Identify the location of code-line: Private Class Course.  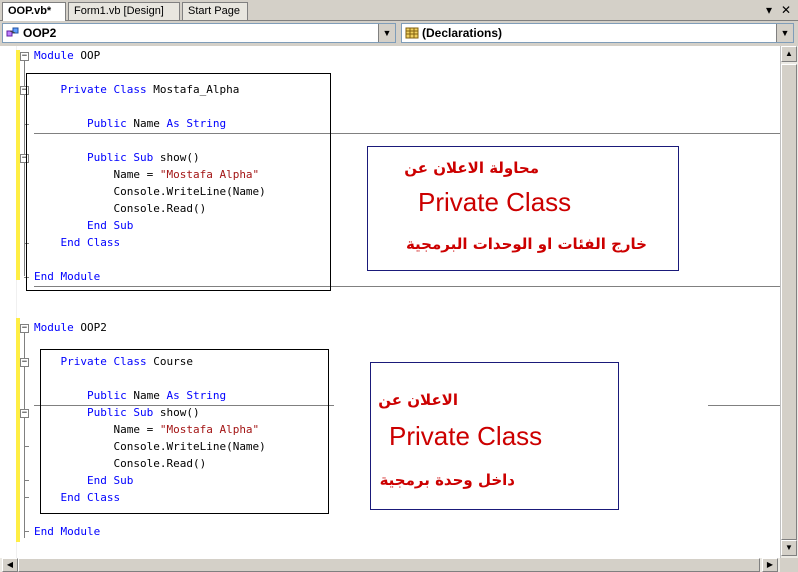
(113, 361).